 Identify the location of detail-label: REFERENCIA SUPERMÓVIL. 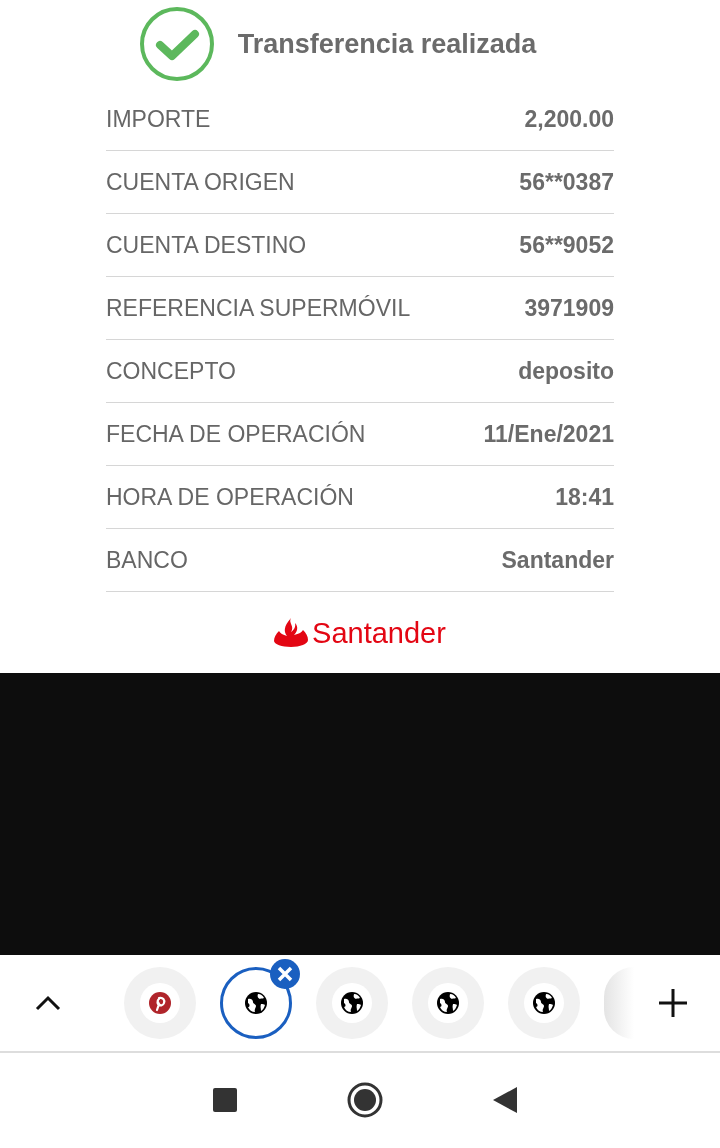
(258, 308).